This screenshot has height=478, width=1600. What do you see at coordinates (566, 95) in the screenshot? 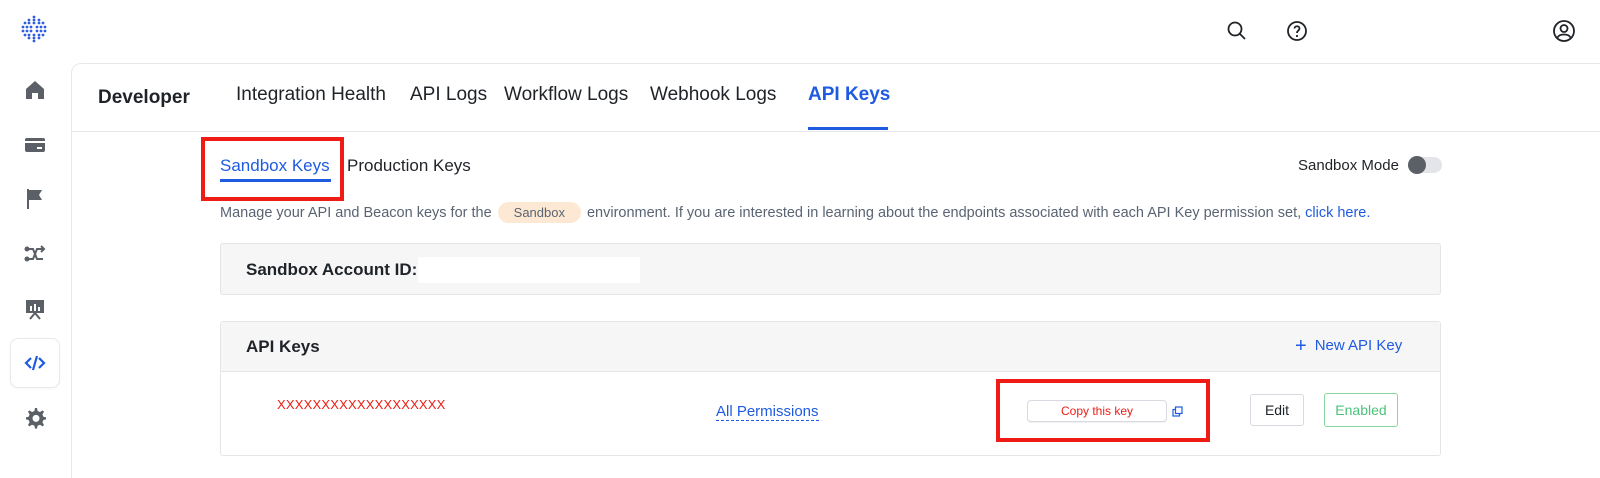
I see `tab-workflow-logs: Workflow Logs` at bounding box center [566, 95].